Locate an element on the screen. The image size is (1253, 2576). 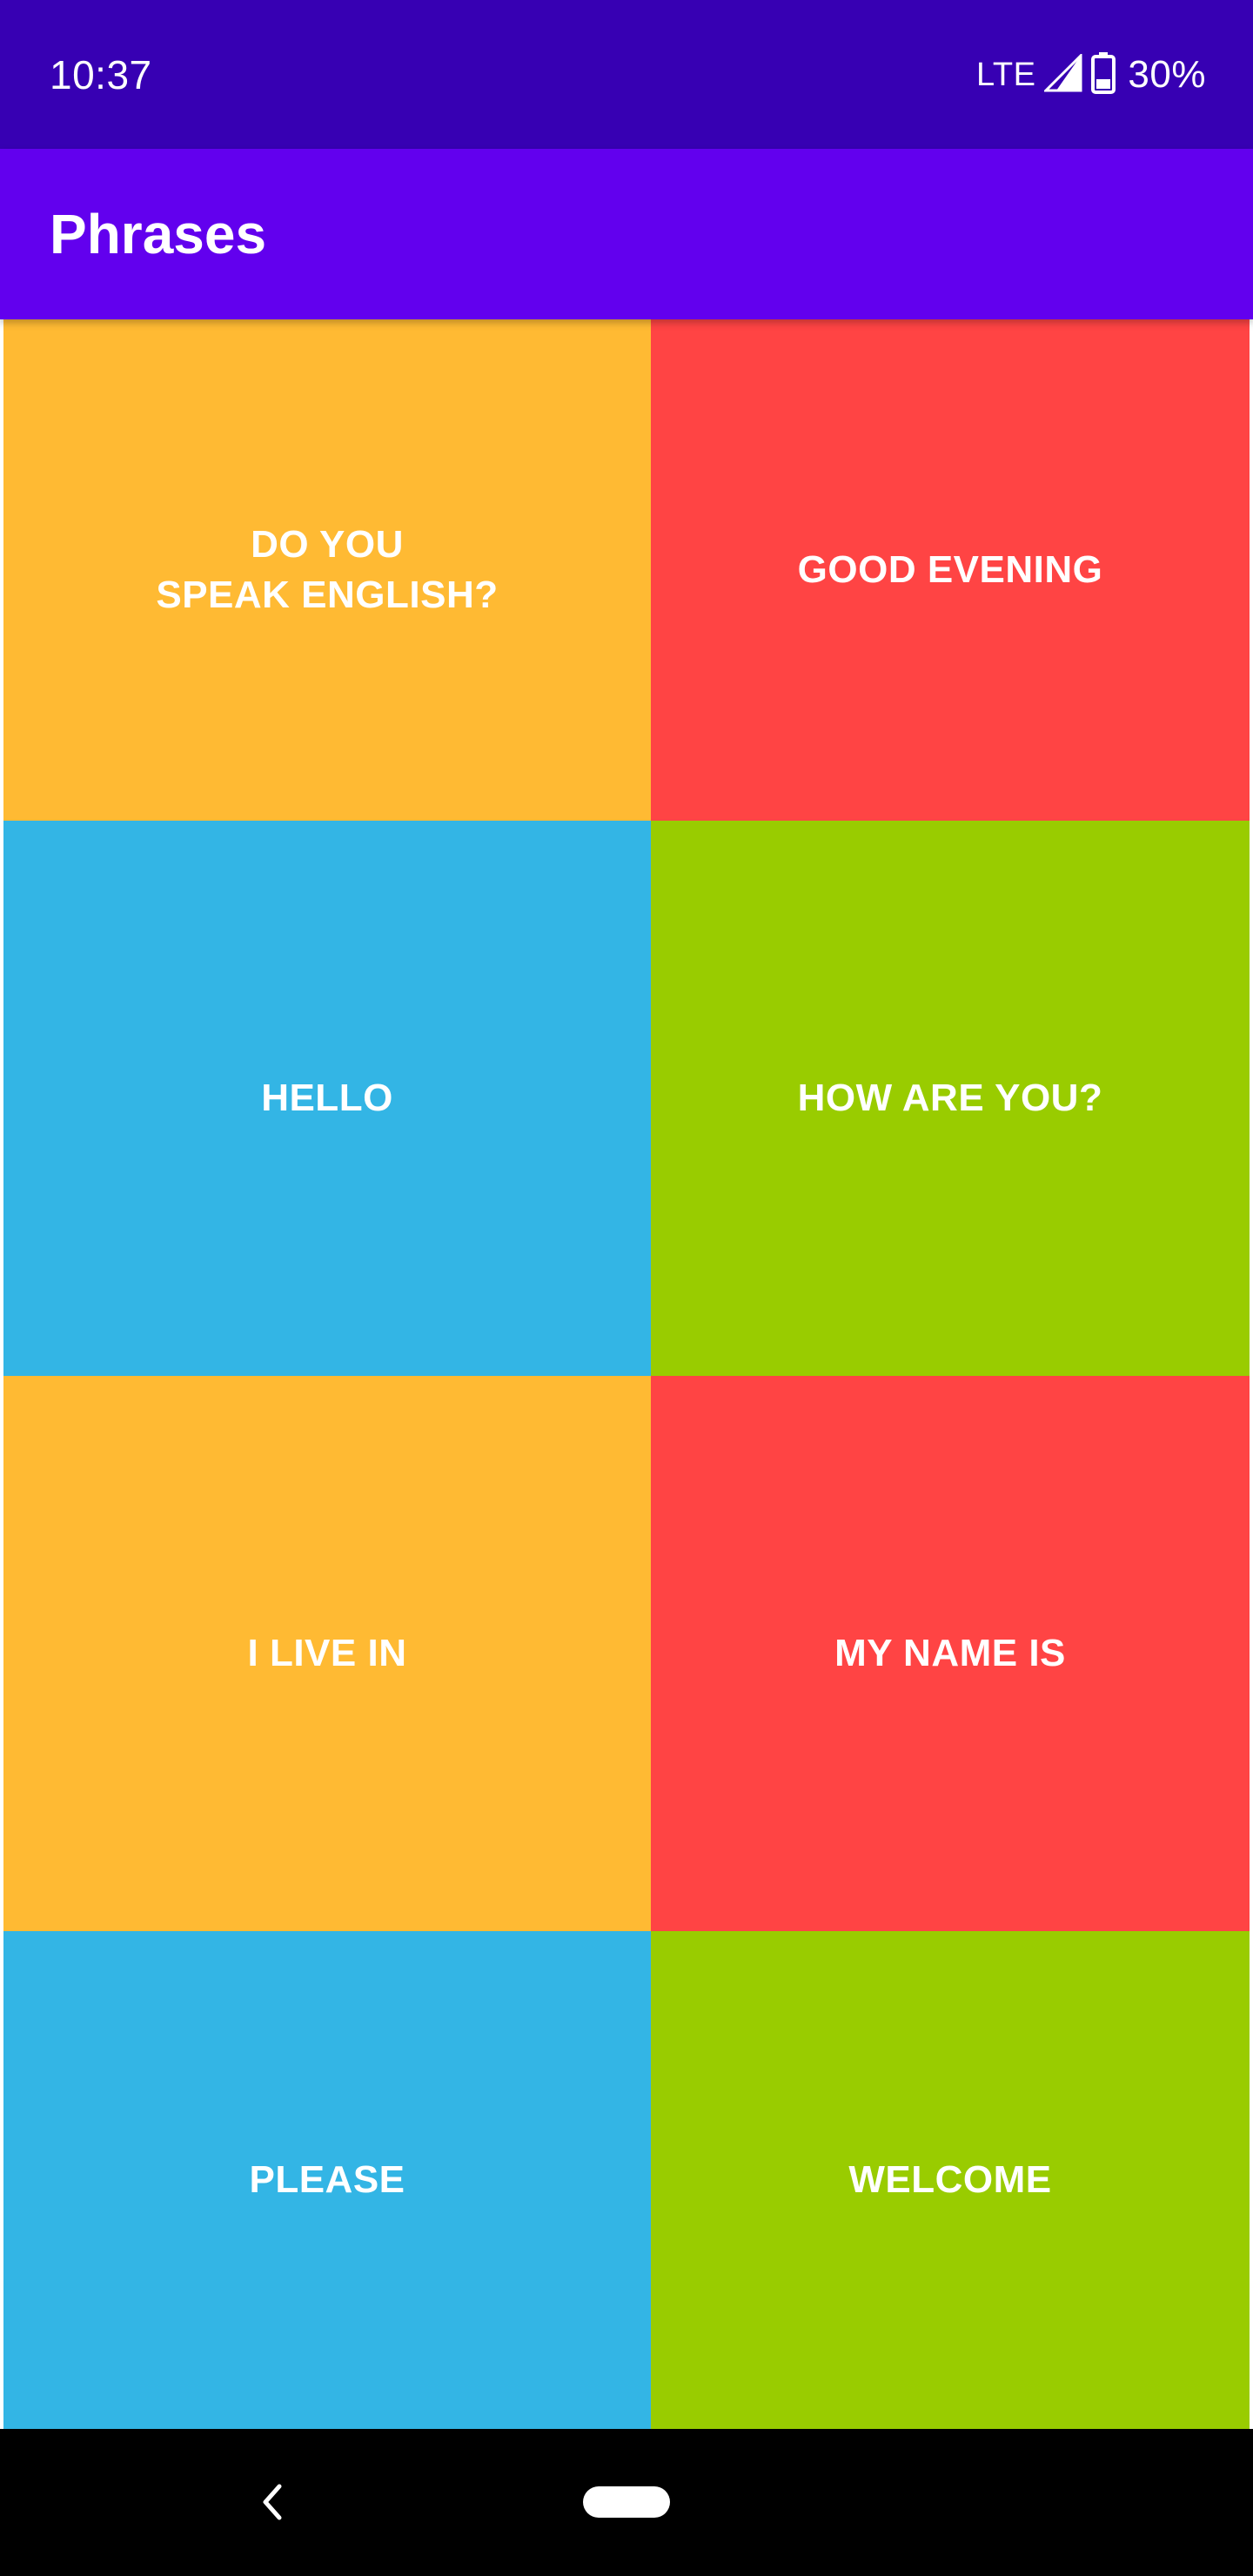
phrase-tile-i-live-in: I LIVE IN is located at coordinates (327, 1653).